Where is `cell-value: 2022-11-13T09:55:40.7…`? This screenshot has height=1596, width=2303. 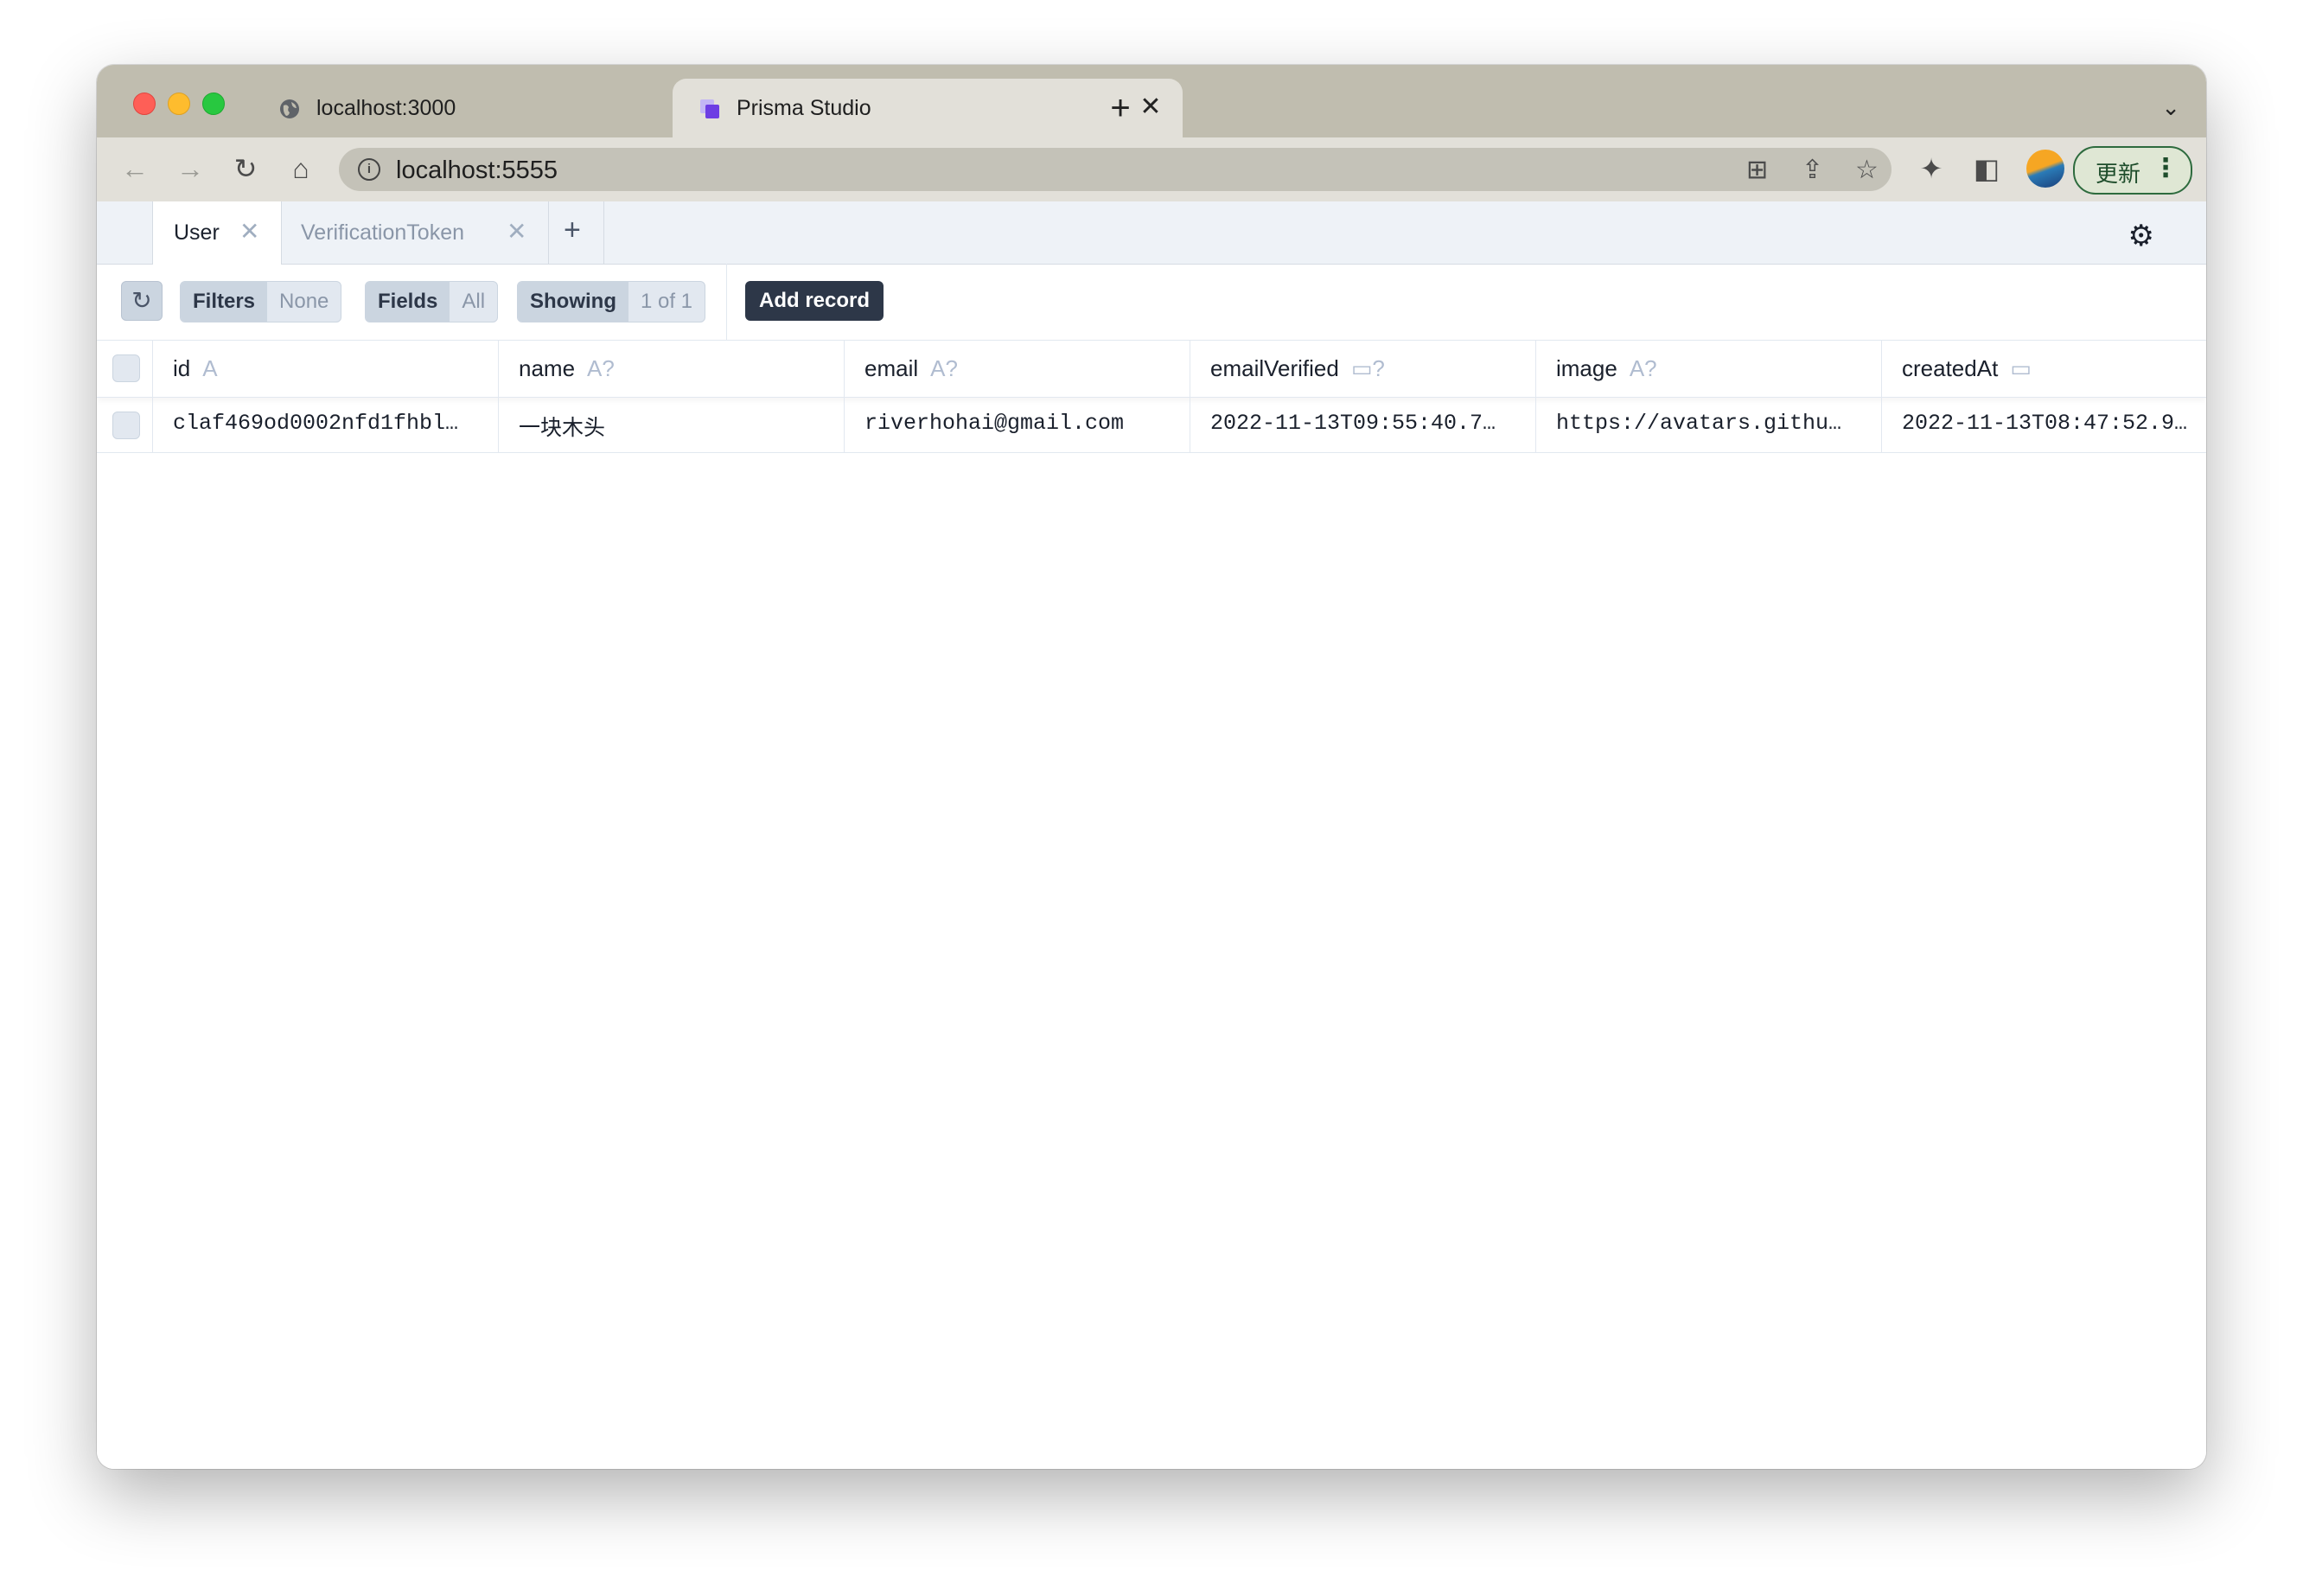 cell-value: 2022-11-13T09:55:40.7… is located at coordinates (1353, 423).